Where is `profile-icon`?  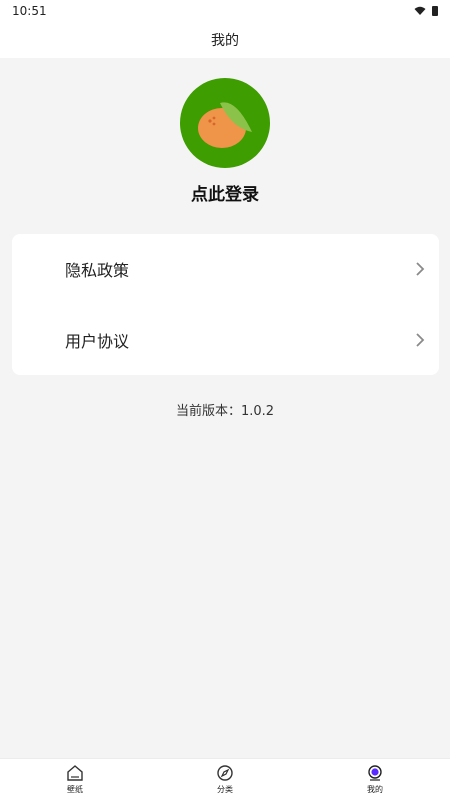
profile-icon is located at coordinates (375, 773).